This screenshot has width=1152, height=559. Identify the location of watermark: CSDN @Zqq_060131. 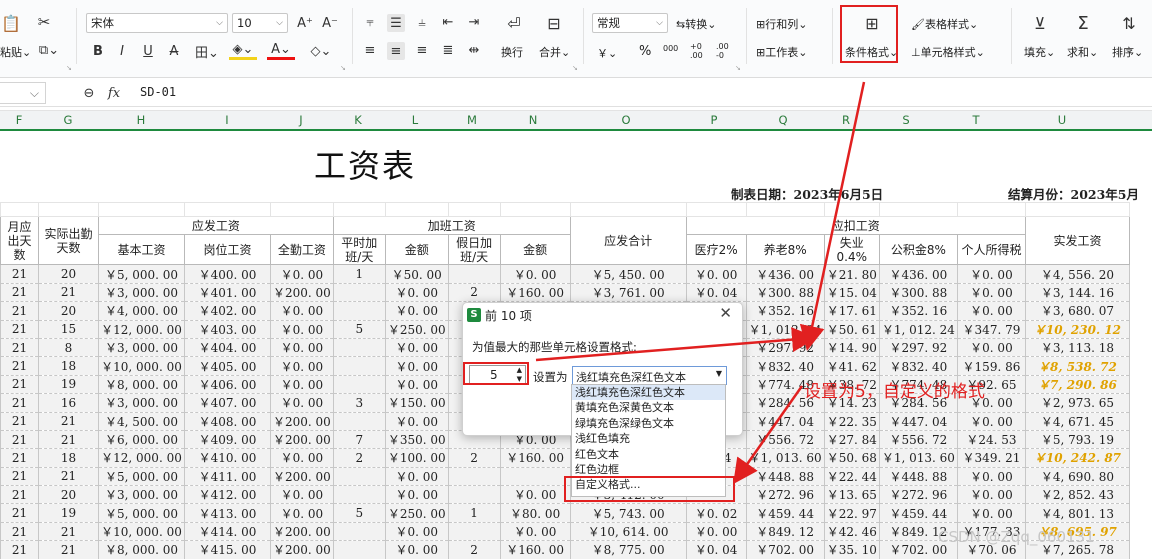
(1016, 537).